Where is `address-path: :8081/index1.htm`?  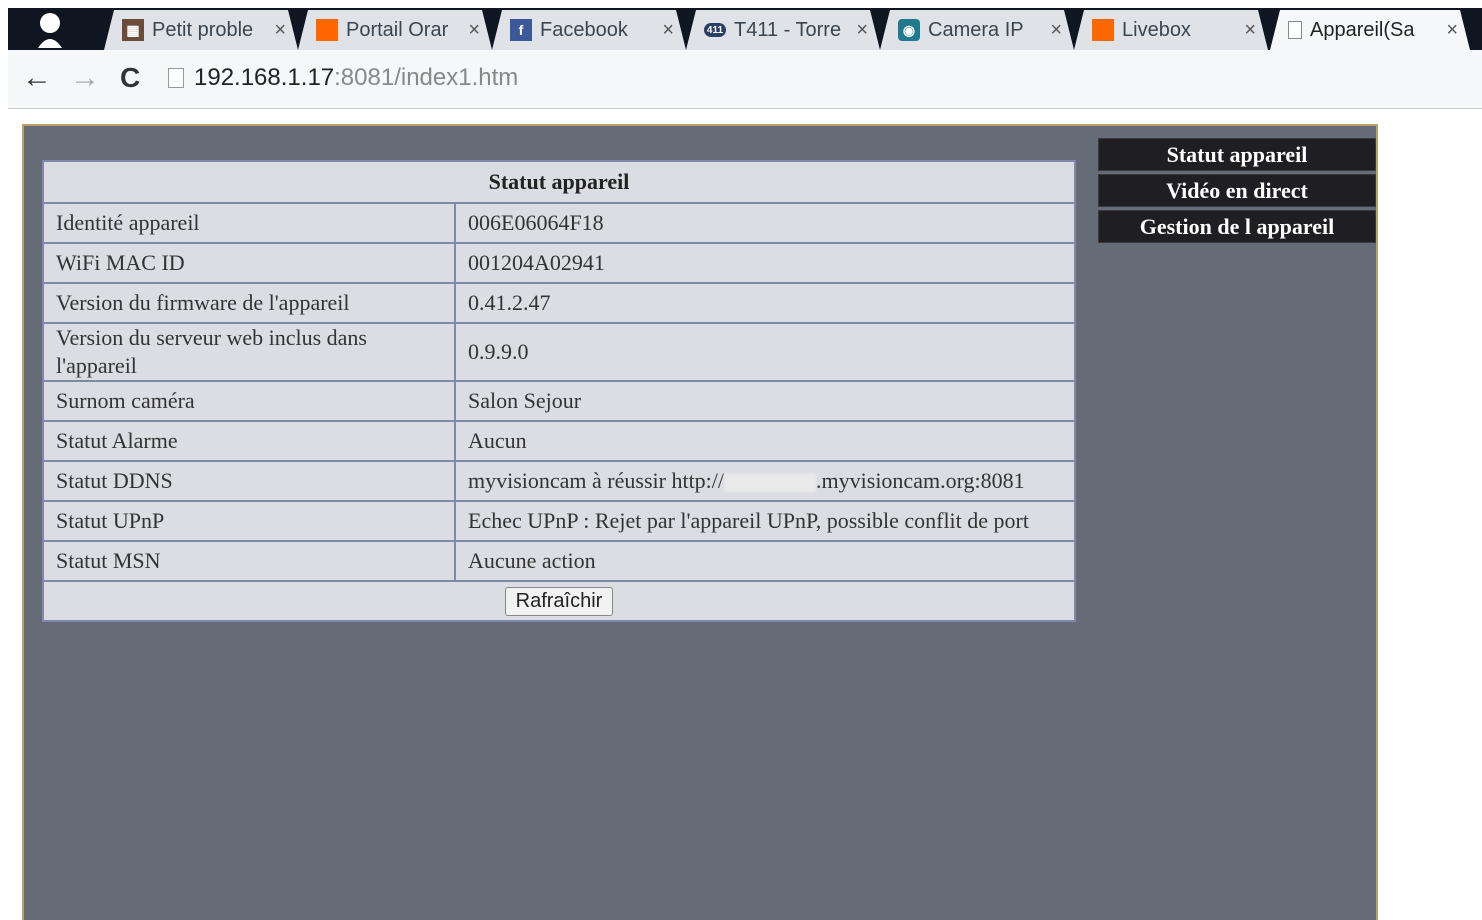 address-path: :8081/index1.htm is located at coordinates (426, 77).